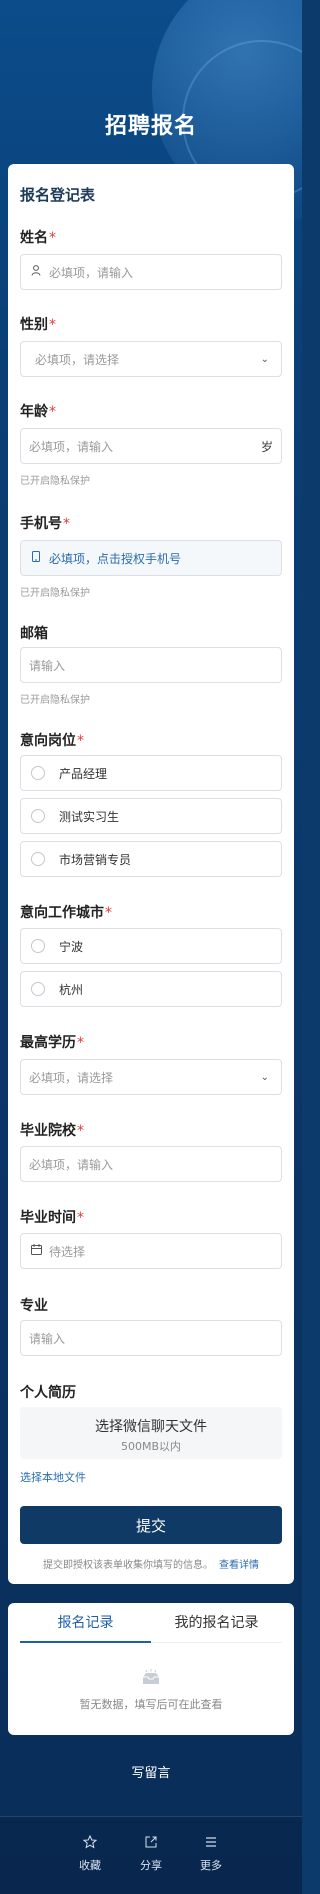  Describe the element at coordinates (128, 1565) in the screenshot. I see `consent-text: 提交即授权该表单收集你填写的信息。` at that location.